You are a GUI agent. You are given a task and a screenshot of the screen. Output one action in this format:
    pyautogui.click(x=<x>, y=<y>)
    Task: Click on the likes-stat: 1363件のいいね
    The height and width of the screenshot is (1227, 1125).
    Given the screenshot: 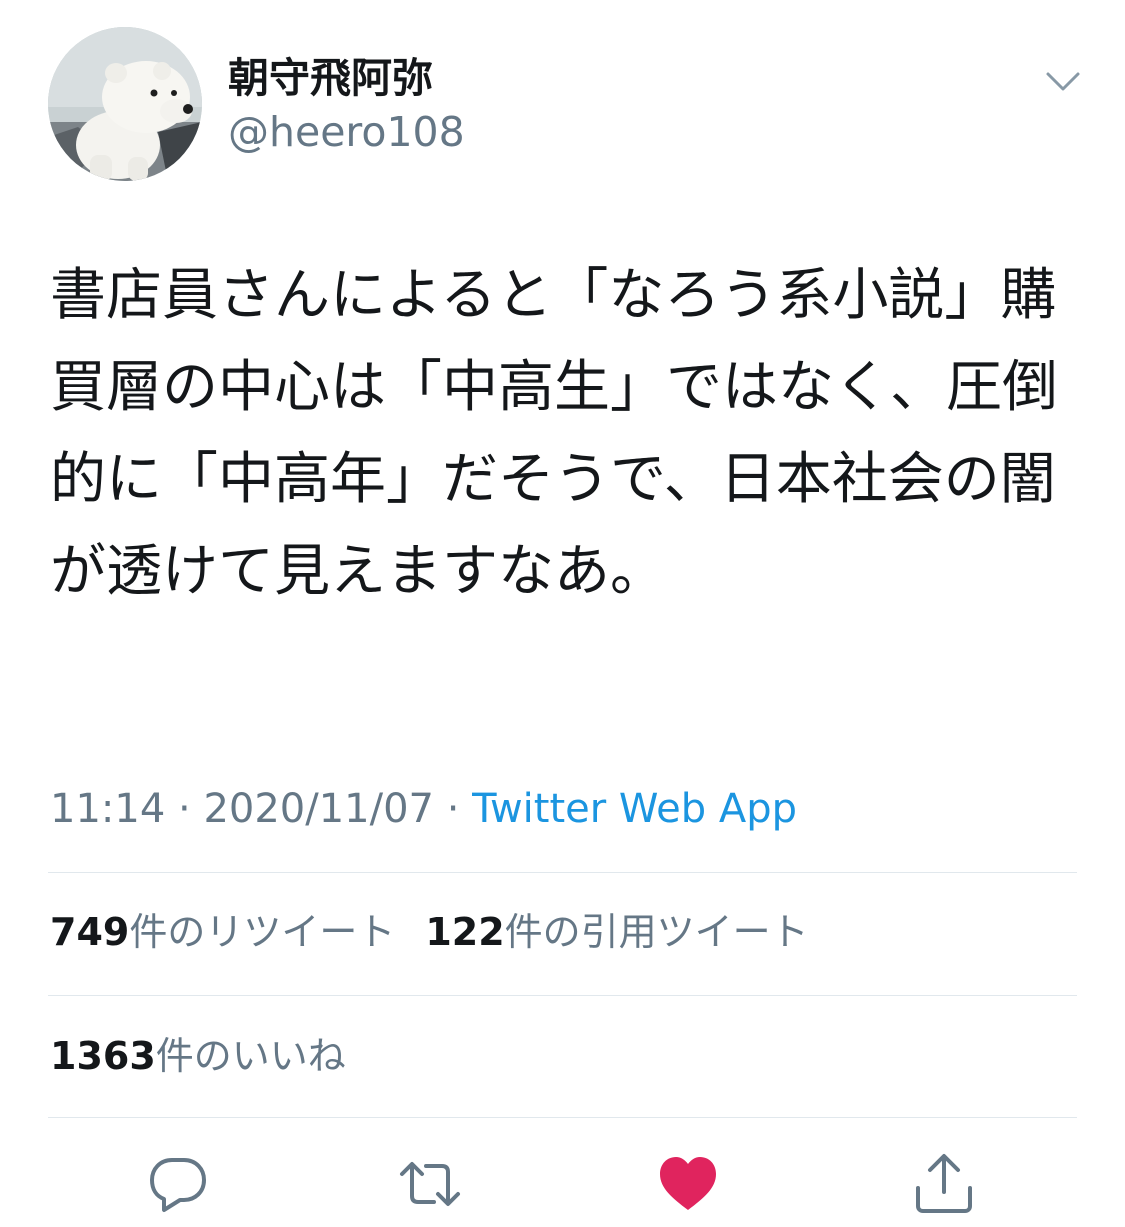 What is the action you would take?
    pyautogui.click(x=198, y=1056)
    